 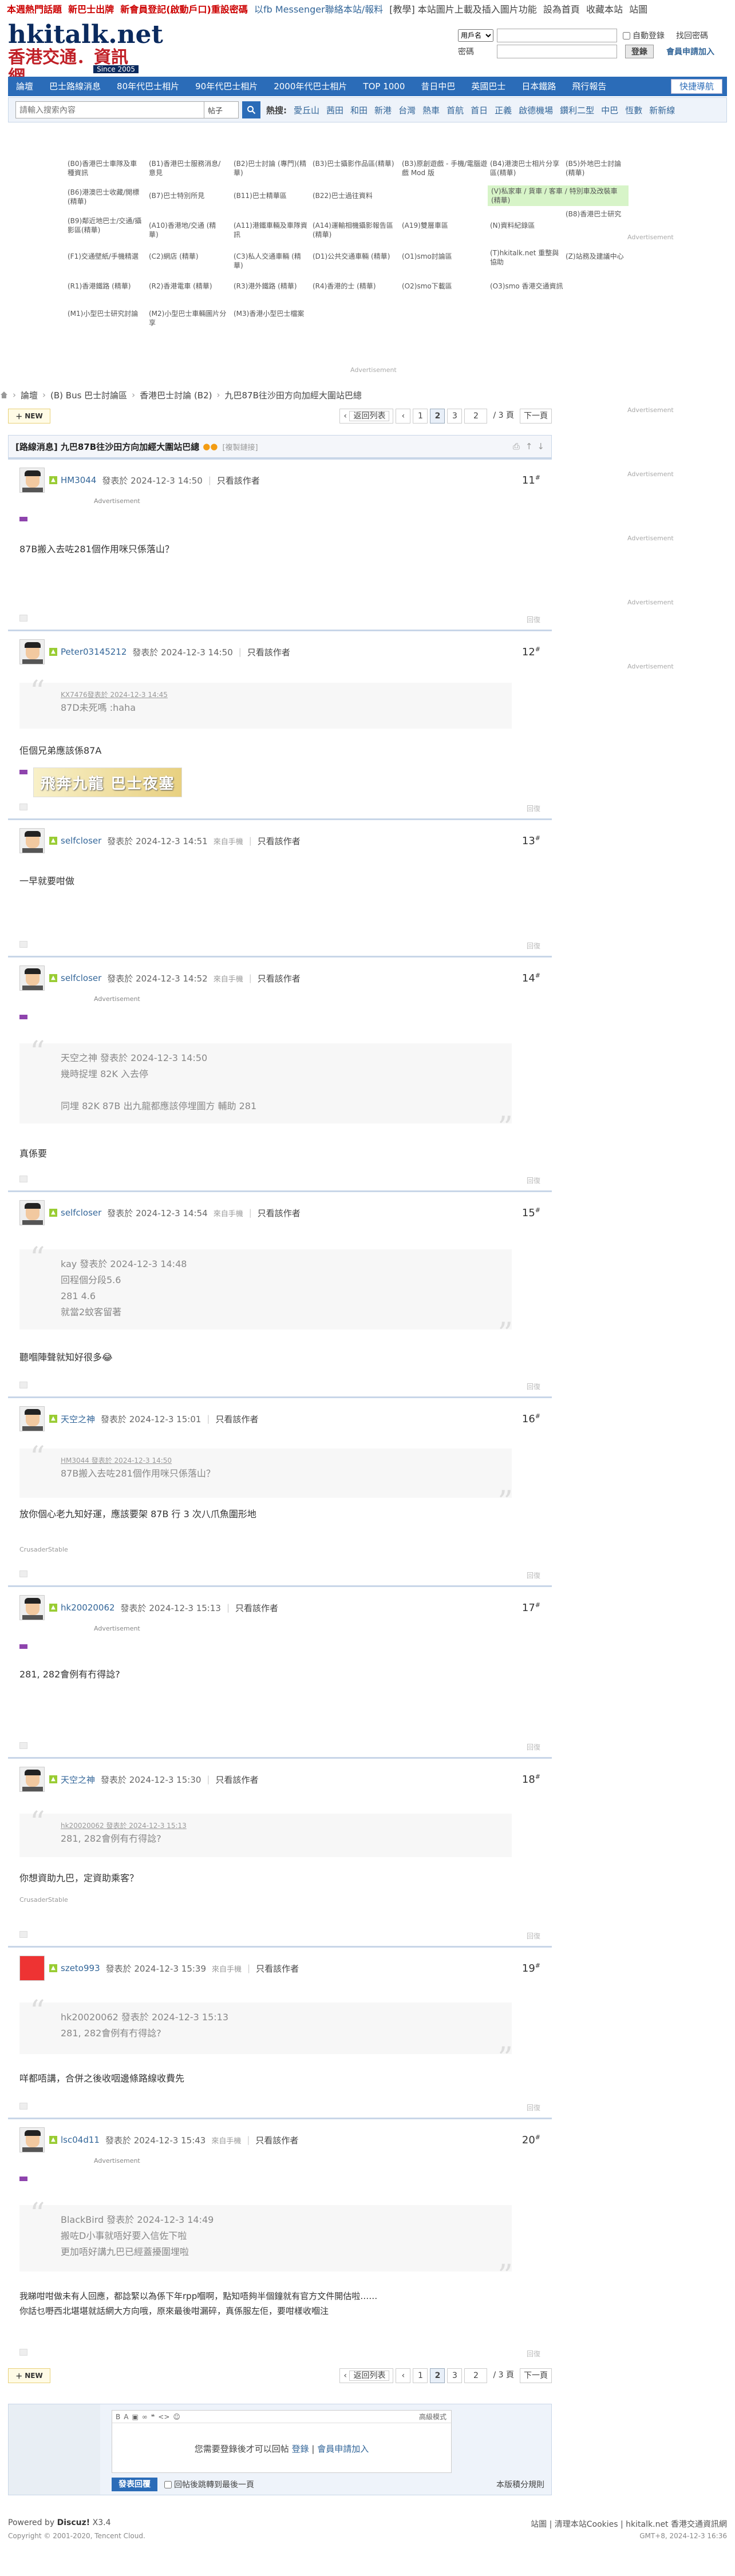 I want to click on forum-link: (R1)香港鐵路 (精華), so click(x=105, y=286).